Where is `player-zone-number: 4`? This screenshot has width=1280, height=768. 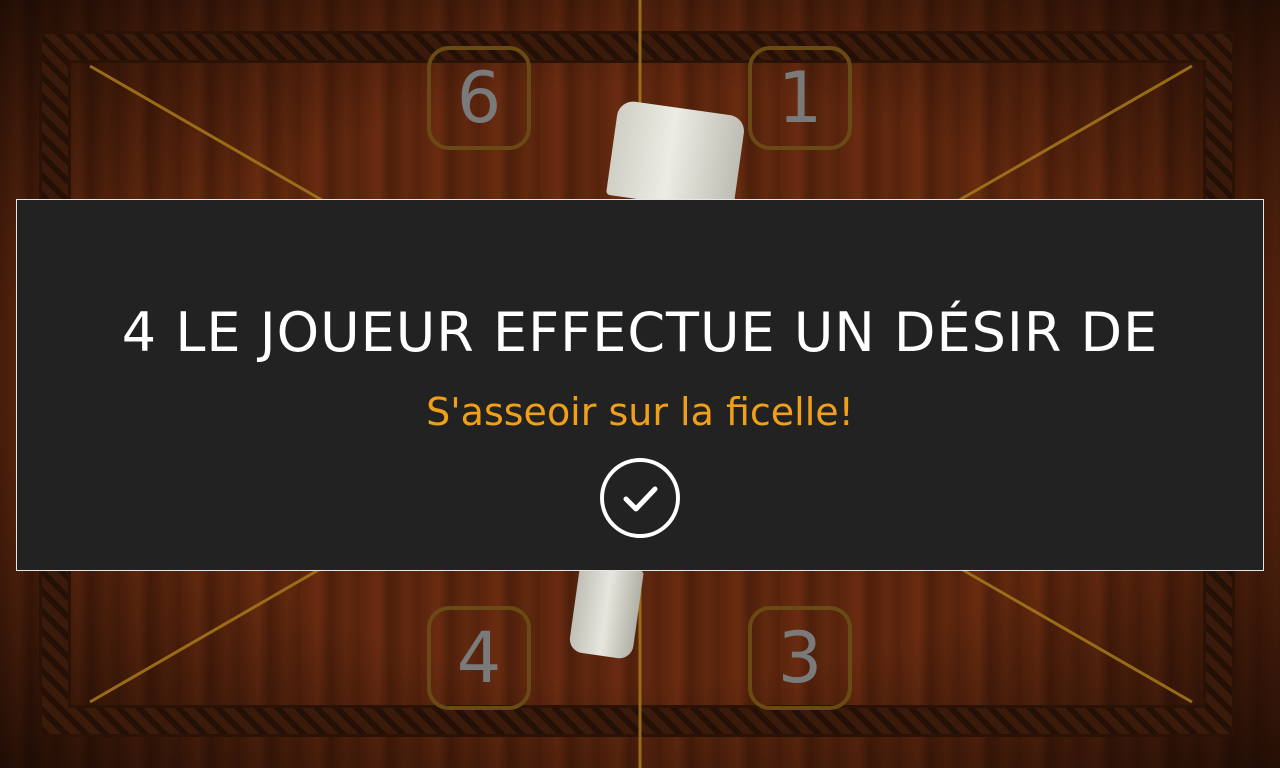
player-zone-number: 4 is located at coordinates (479, 658).